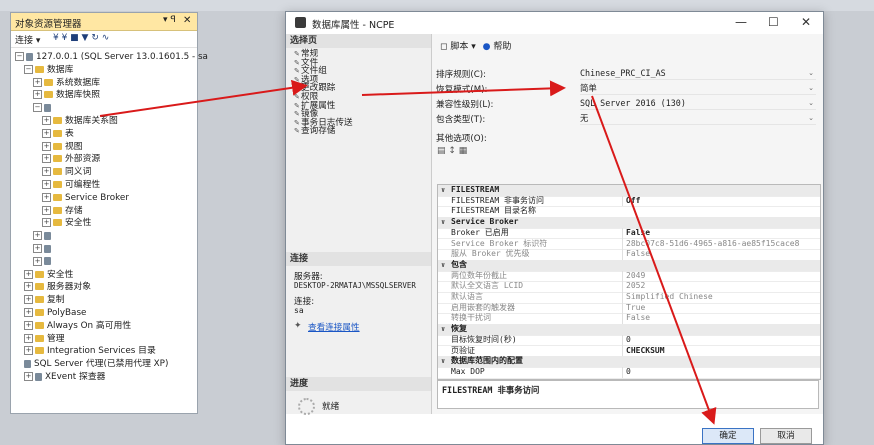  What do you see at coordinates (463, 88) in the screenshot?
I see `arrow-options-to-recovery` at bounding box center [463, 88].